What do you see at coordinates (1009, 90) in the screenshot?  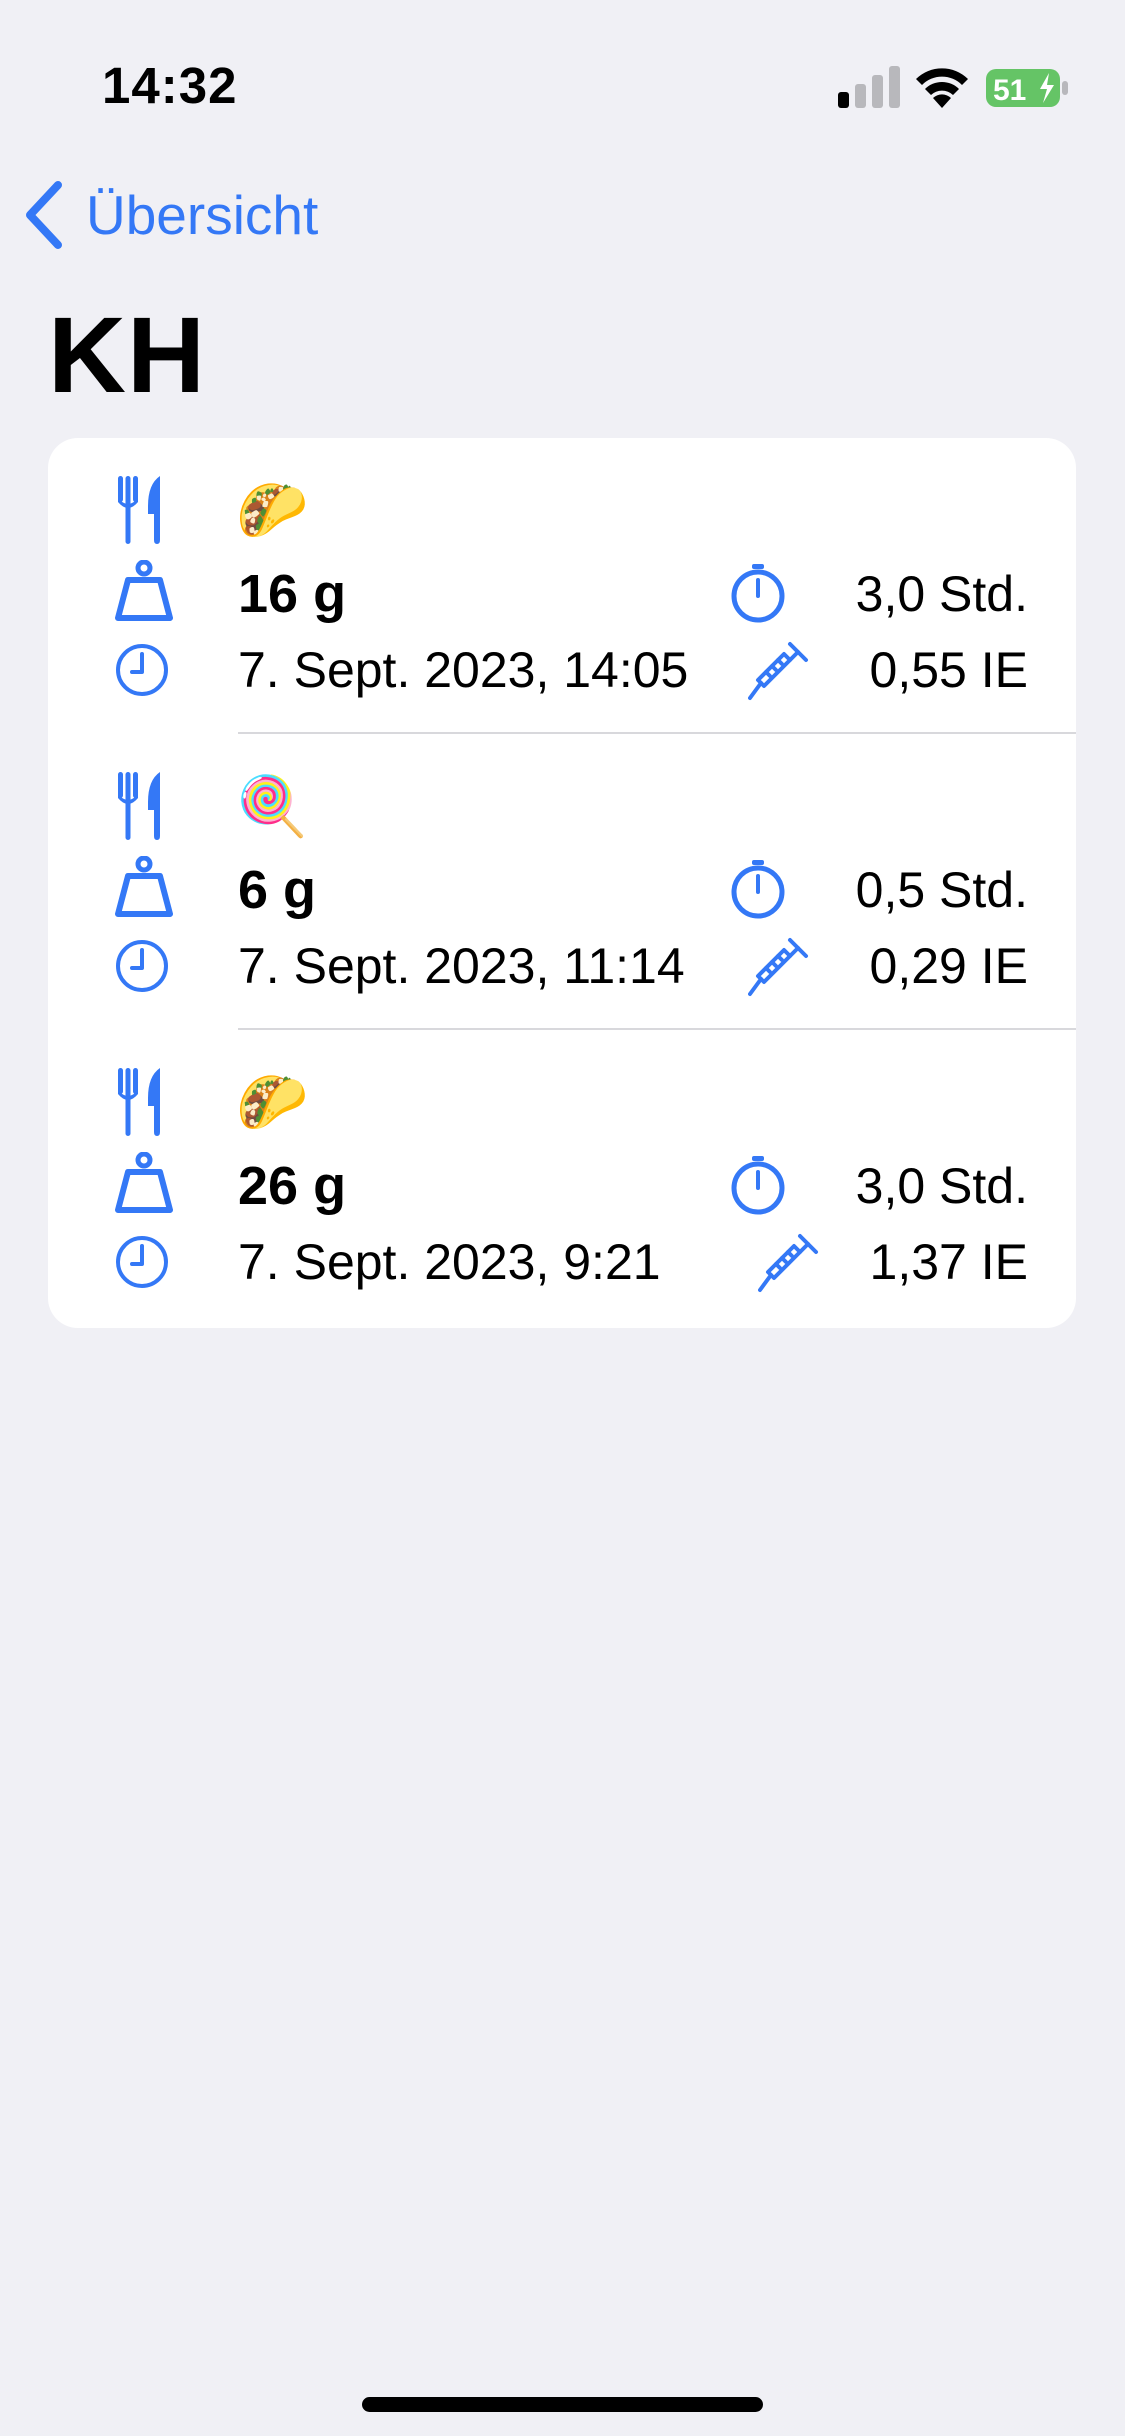 I see `battery-level: 51` at bounding box center [1009, 90].